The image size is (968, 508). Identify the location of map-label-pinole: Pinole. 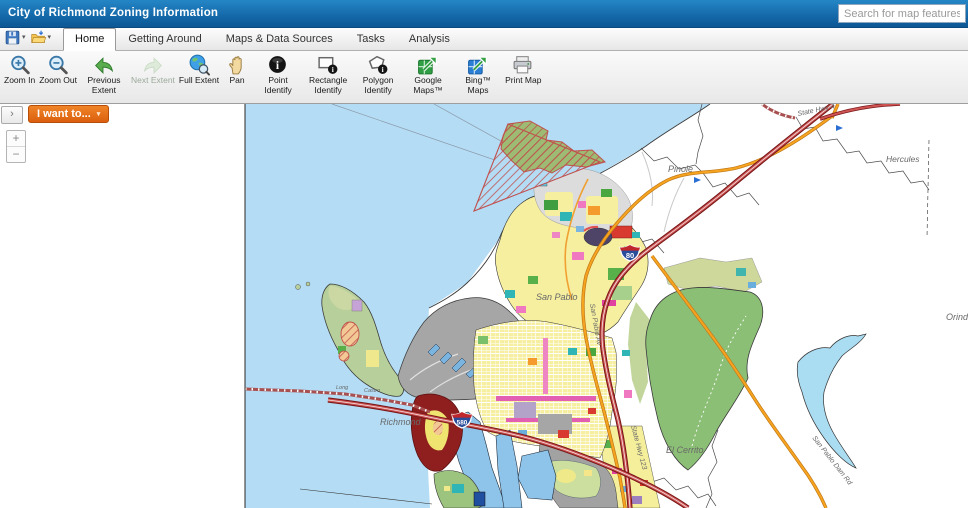
(680, 169).